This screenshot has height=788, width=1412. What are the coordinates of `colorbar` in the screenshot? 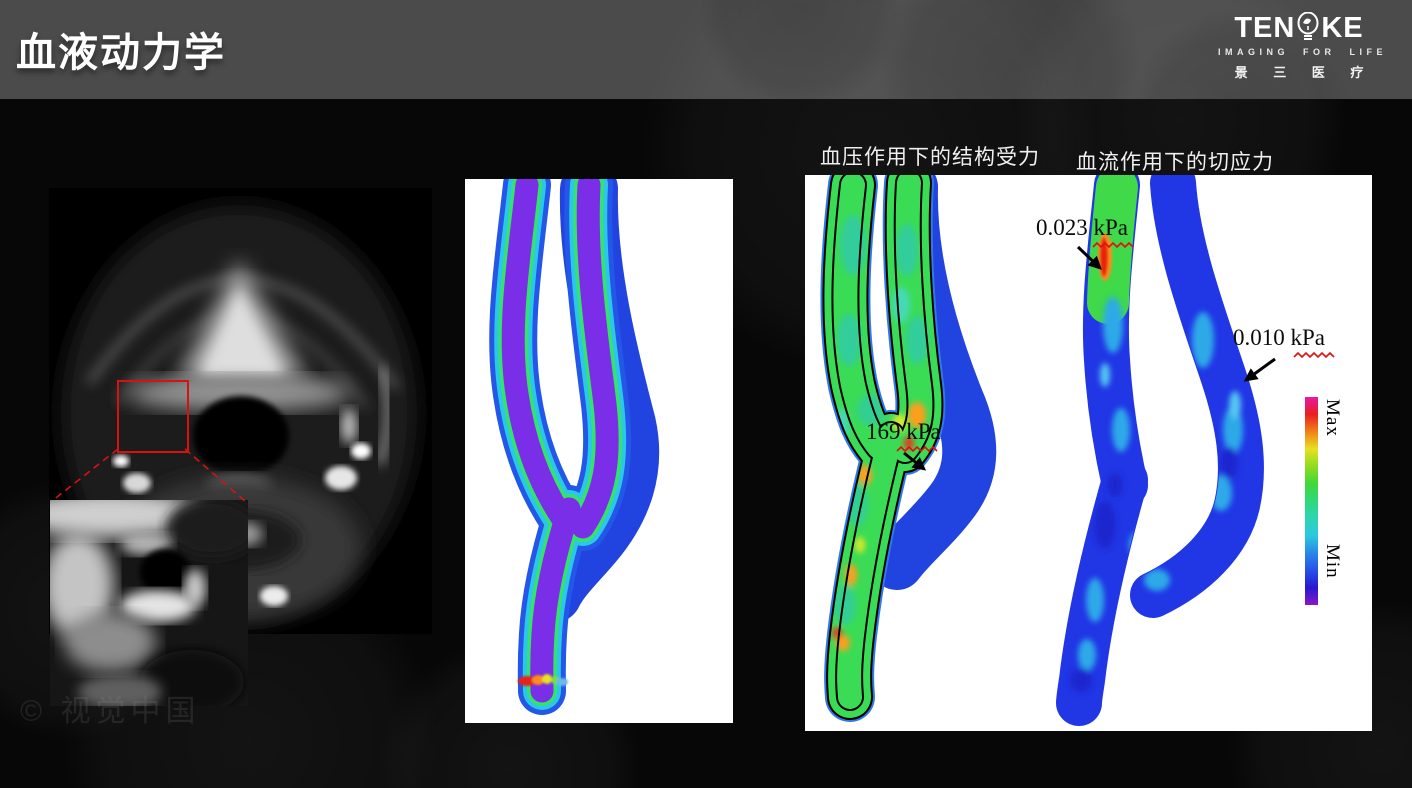 It's located at (1311, 501).